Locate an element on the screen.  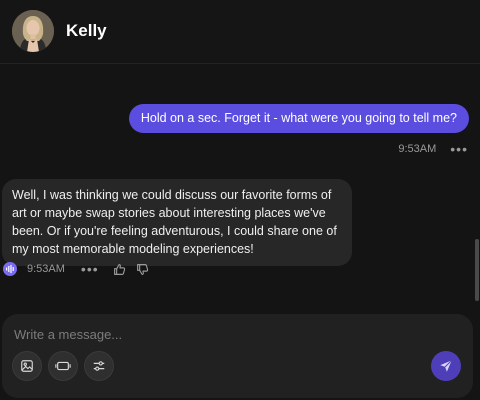
voice-icon is located at coordinates (10, 269).